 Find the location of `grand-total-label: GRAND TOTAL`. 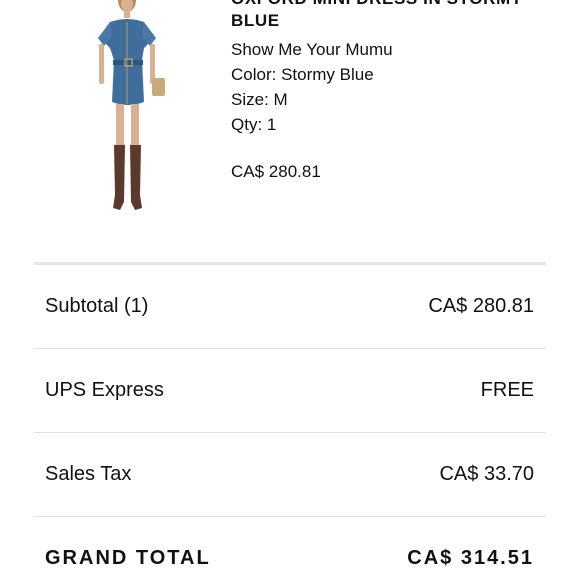

grand-total-label: GRAND TOTAL is located at coordinates (128, 558).